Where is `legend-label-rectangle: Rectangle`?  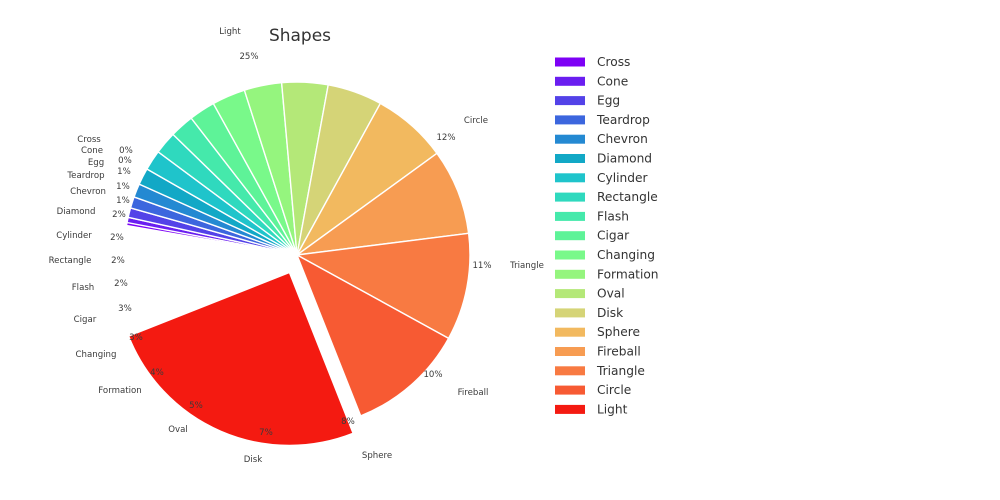 legend-label-rectangle: Rectangle is located at coordinates (627, 197).